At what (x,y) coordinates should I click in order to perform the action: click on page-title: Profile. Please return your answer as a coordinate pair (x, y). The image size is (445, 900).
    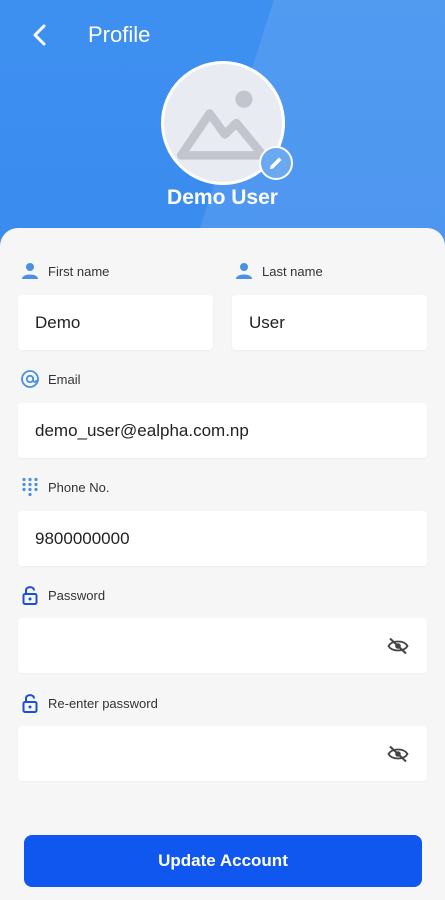
    Looking at the image, I should click on (119, 34).